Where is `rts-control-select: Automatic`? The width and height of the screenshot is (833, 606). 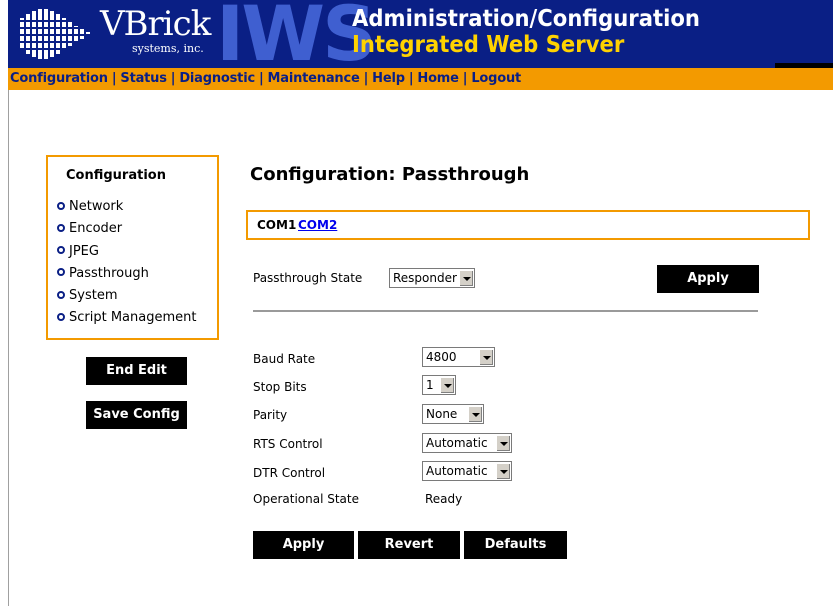
rts-control-select: Automatic is located at coordinates (467, 443).